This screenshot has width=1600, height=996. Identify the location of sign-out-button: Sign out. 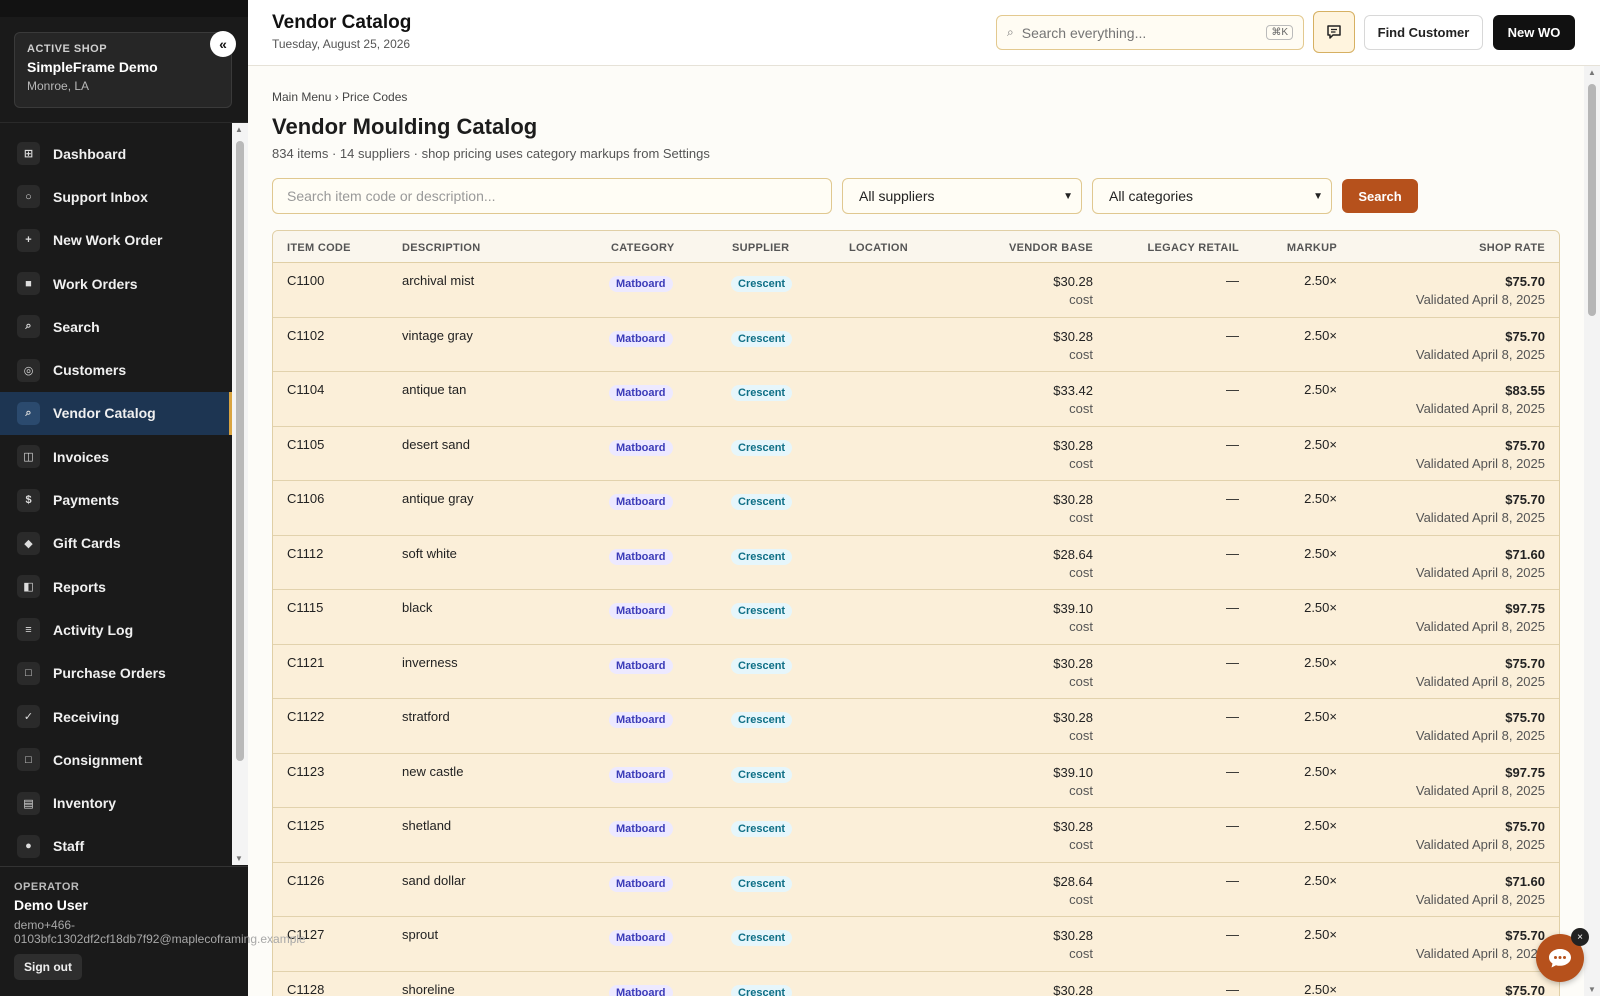
(48, 967).